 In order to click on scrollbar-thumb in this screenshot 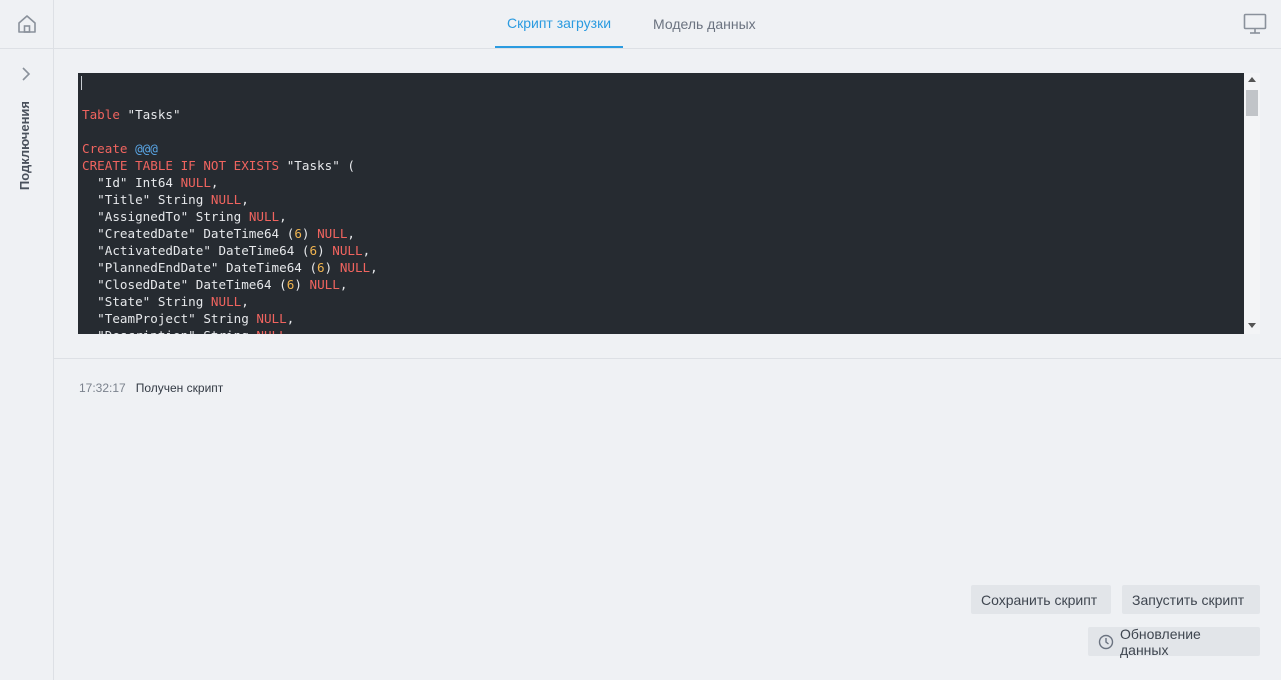, I will do `click(1252, 103)`.